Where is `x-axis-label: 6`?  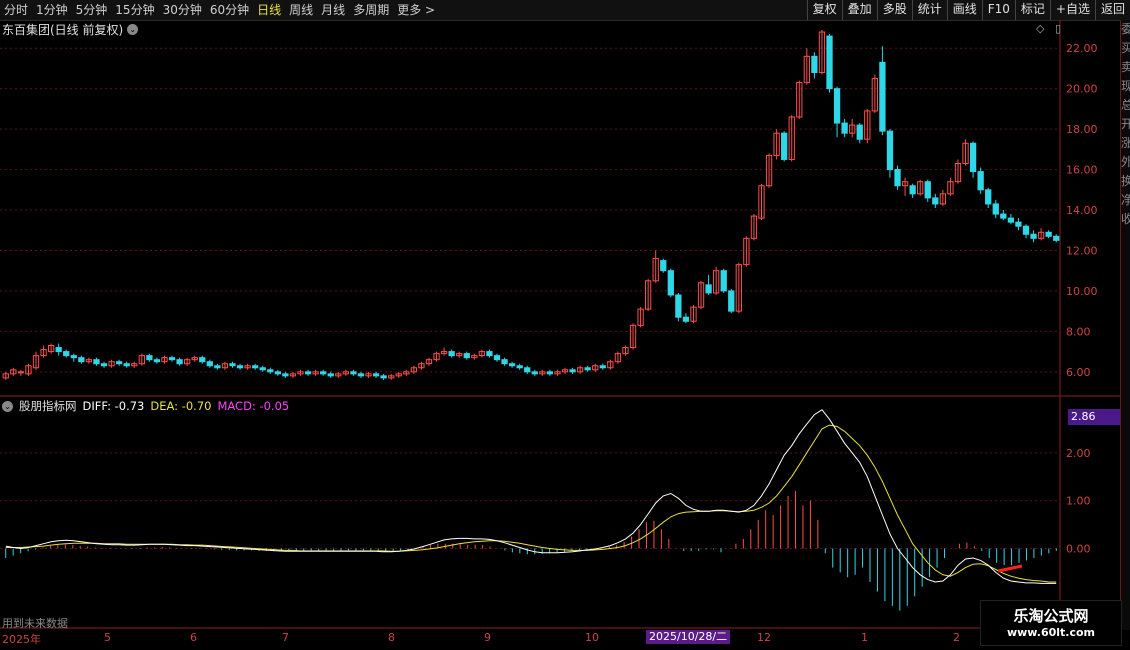 x-axis-label: 6 is located at coordinates (193, 637).